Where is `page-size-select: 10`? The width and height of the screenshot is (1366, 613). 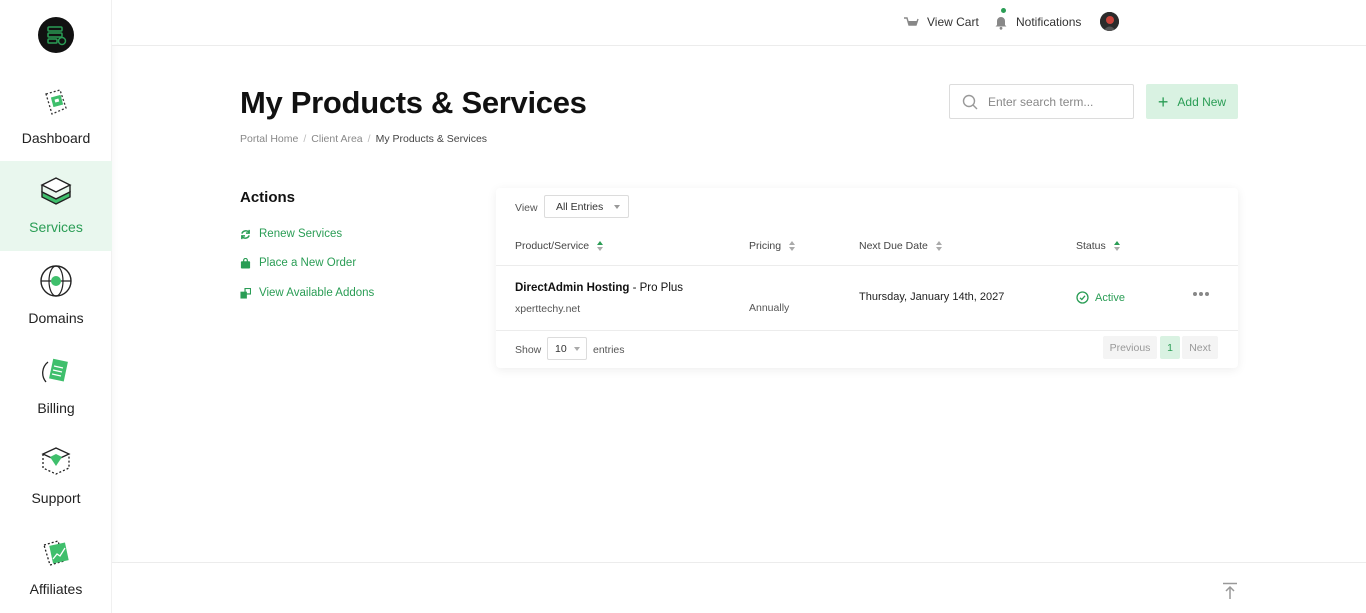
page-size-select: 10 is located at coordinates (567, 348).